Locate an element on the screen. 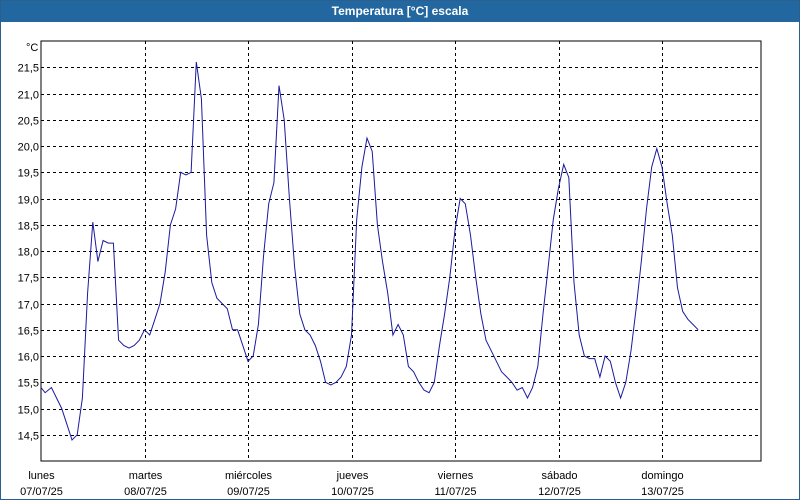 The image size is (800, 504). x-day-label: lunes is located at coordinates (41, 476).